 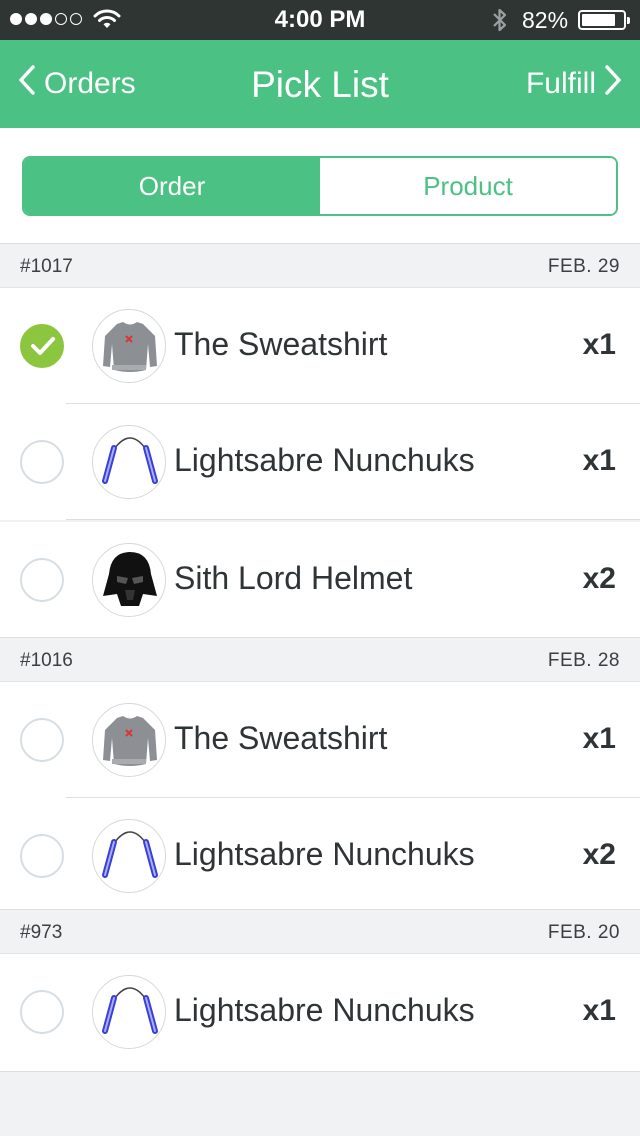 I want to click on view-segmented-control: Order Product, so click(x=320, y=186).